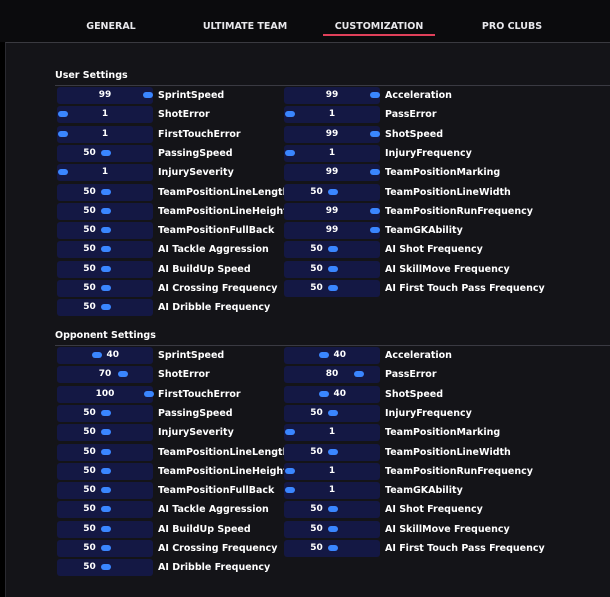  What do you see at coordinates (289, 153) in the screenshot?
I see `user-injuryfrequency-slider-thumb` at bounding box center [289, 153].